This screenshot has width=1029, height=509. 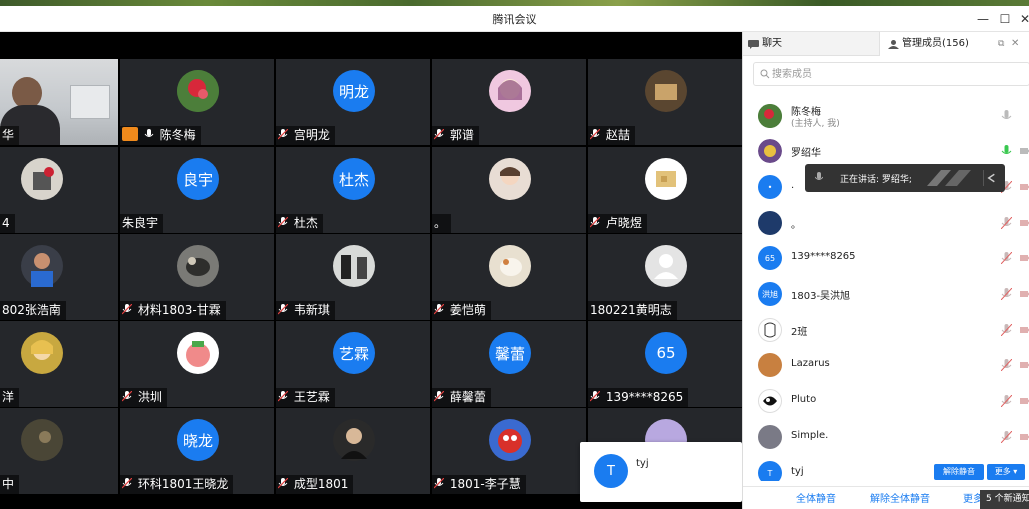 What do you see at coordinates (305, 310) in the screenshot?
I see `tile-name: 韦新琪` at bounding box center [305, 310].